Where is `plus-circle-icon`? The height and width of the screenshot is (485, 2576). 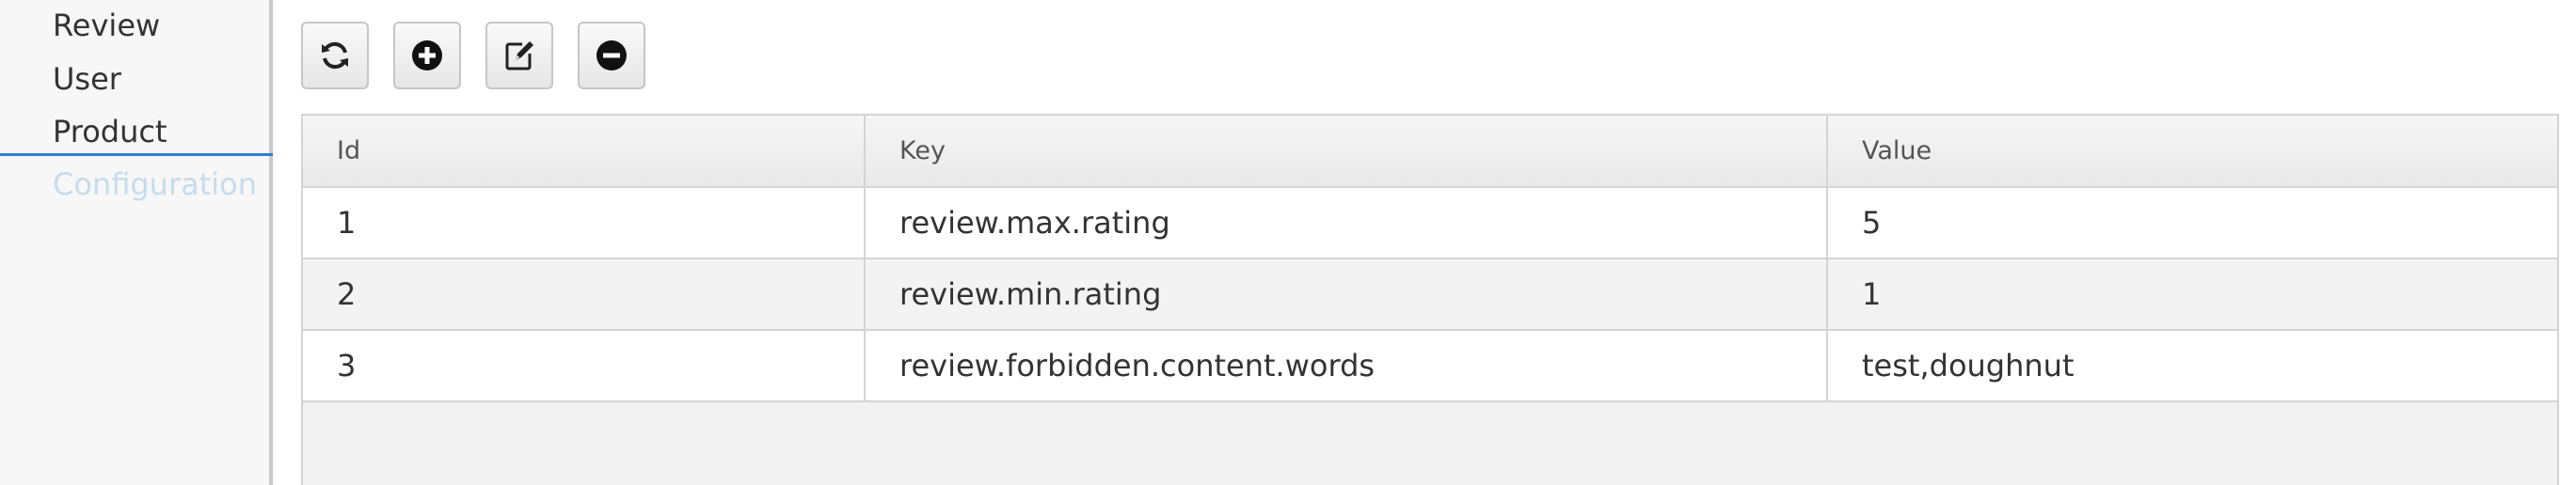
plus-circle-icon is located at coordinates (427, 55).